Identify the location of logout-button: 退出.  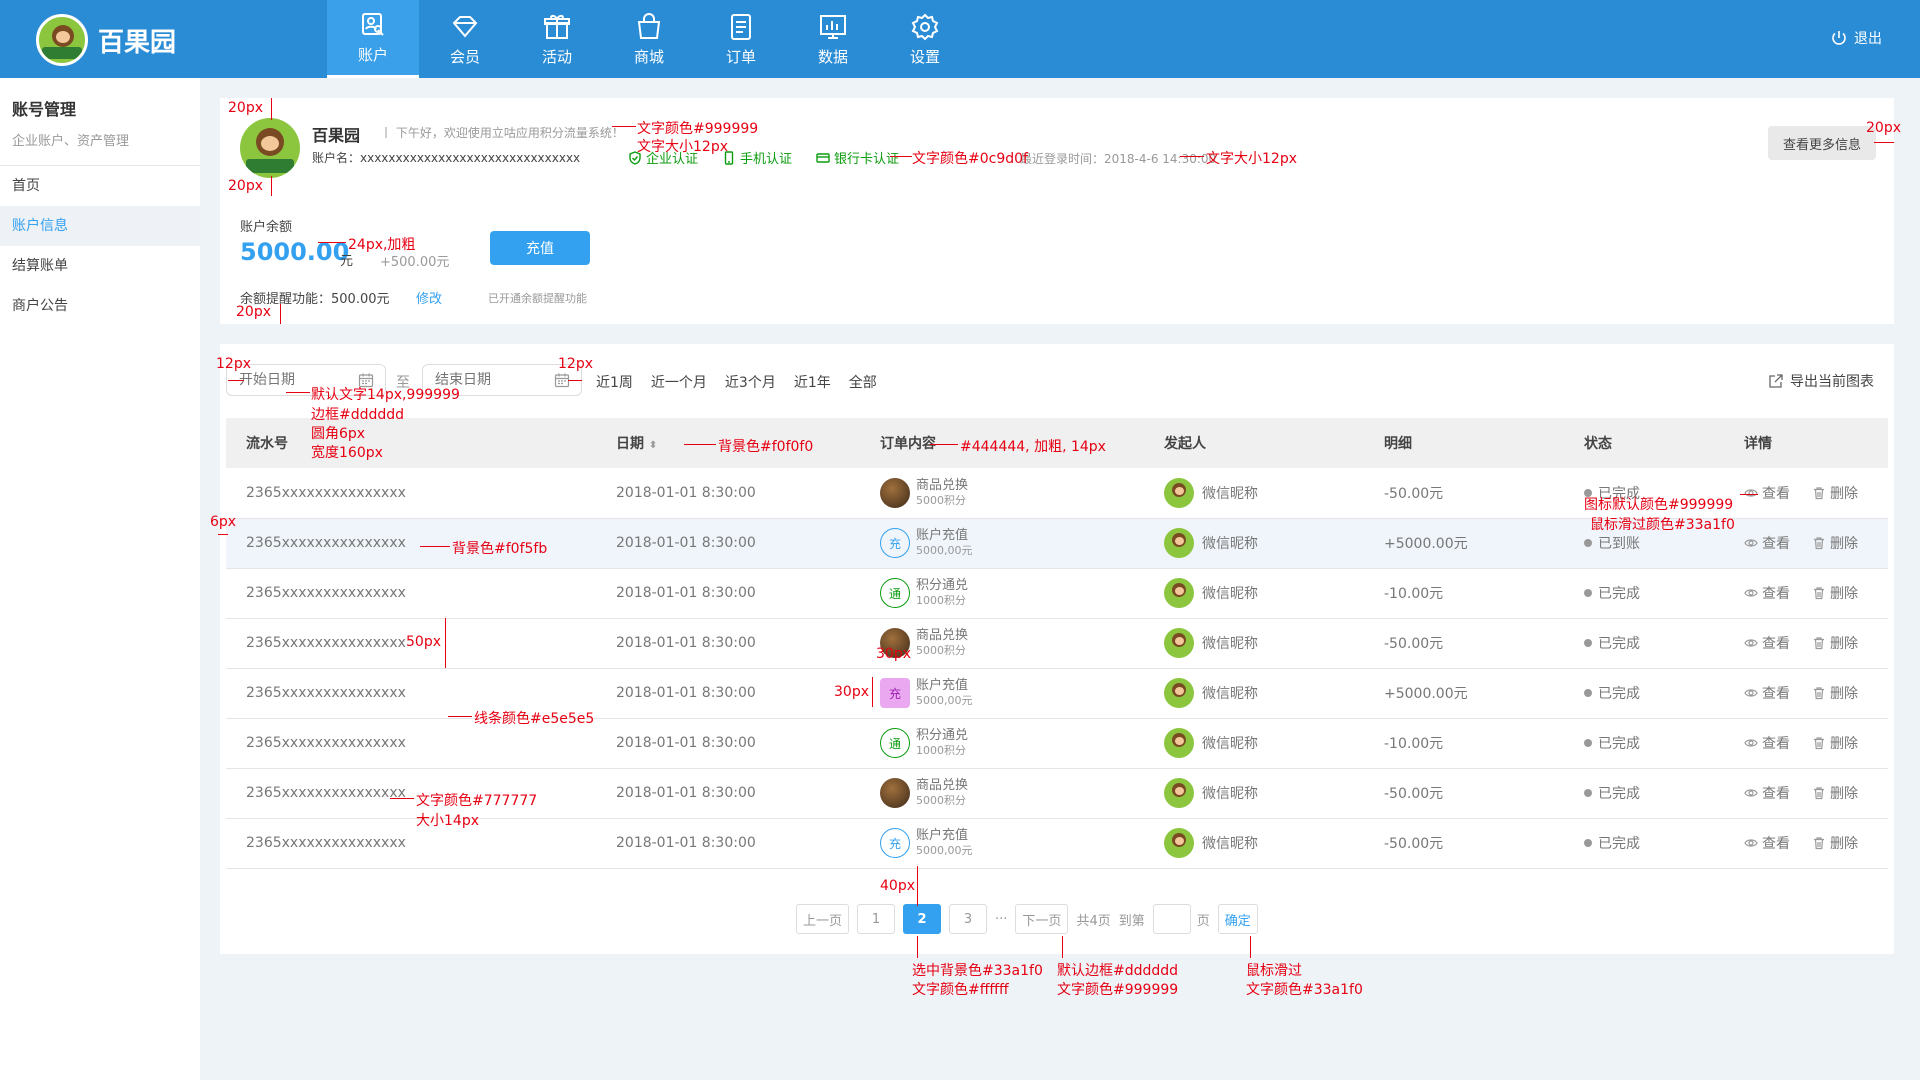
(1856, 38).